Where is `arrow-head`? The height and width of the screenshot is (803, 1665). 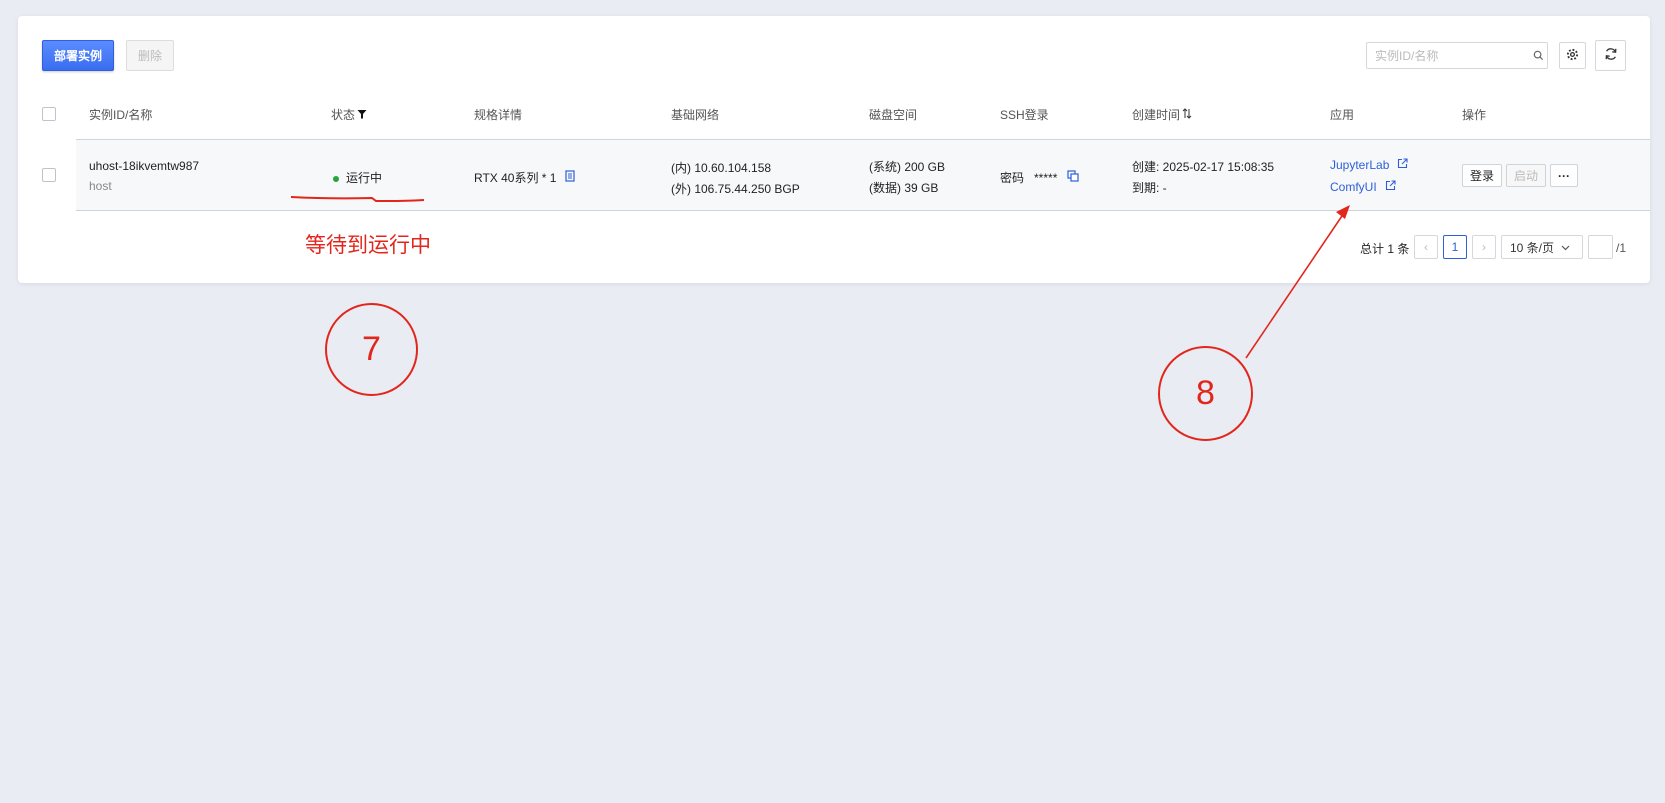
arrow-head is located at coordinates (1343, 212).